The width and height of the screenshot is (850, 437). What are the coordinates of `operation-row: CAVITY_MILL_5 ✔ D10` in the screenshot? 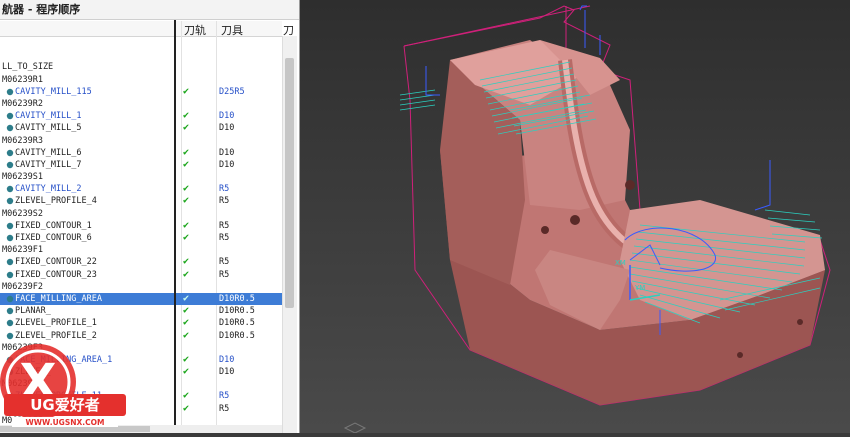 It's located at (141, 128).